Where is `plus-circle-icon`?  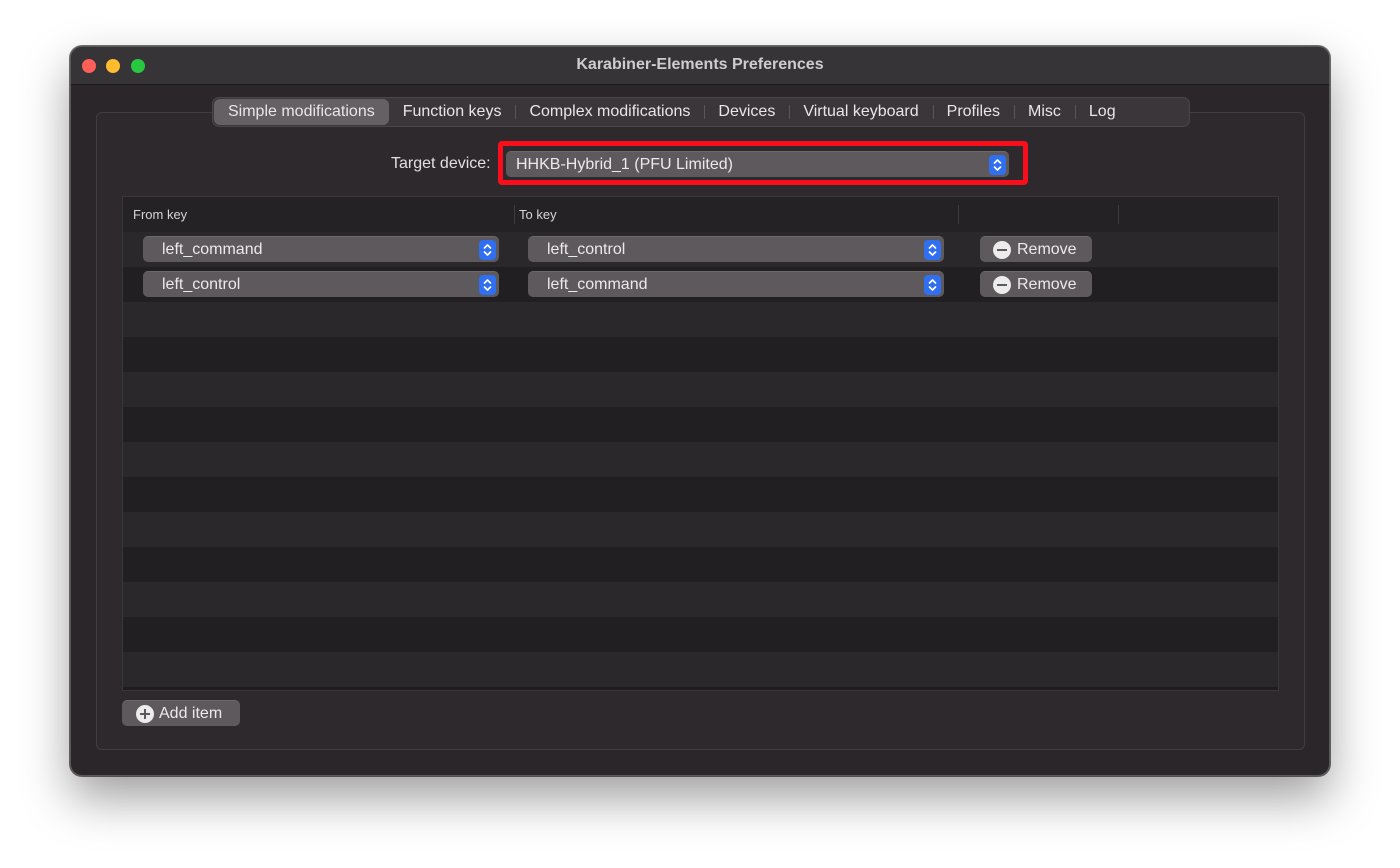 plus-circle-icon is located at coordinates (145, 714).